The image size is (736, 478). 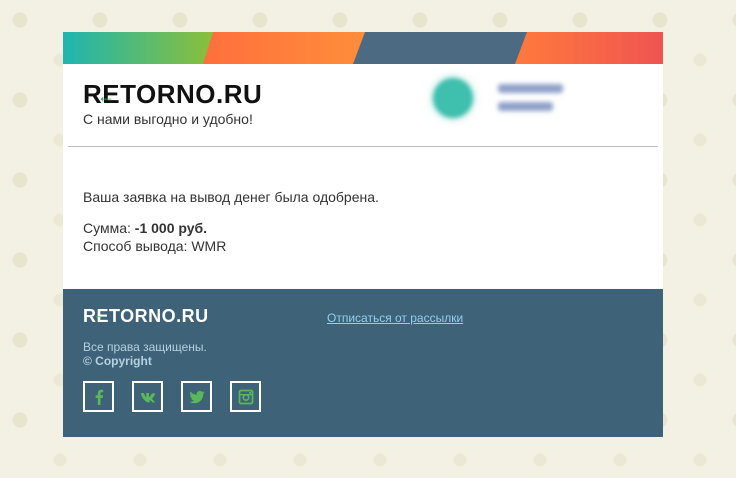 What do you see at coordinates (137, 246) in the screenshot?
I see `method-label: Способ вывода:` at bounding box center [137, 246].